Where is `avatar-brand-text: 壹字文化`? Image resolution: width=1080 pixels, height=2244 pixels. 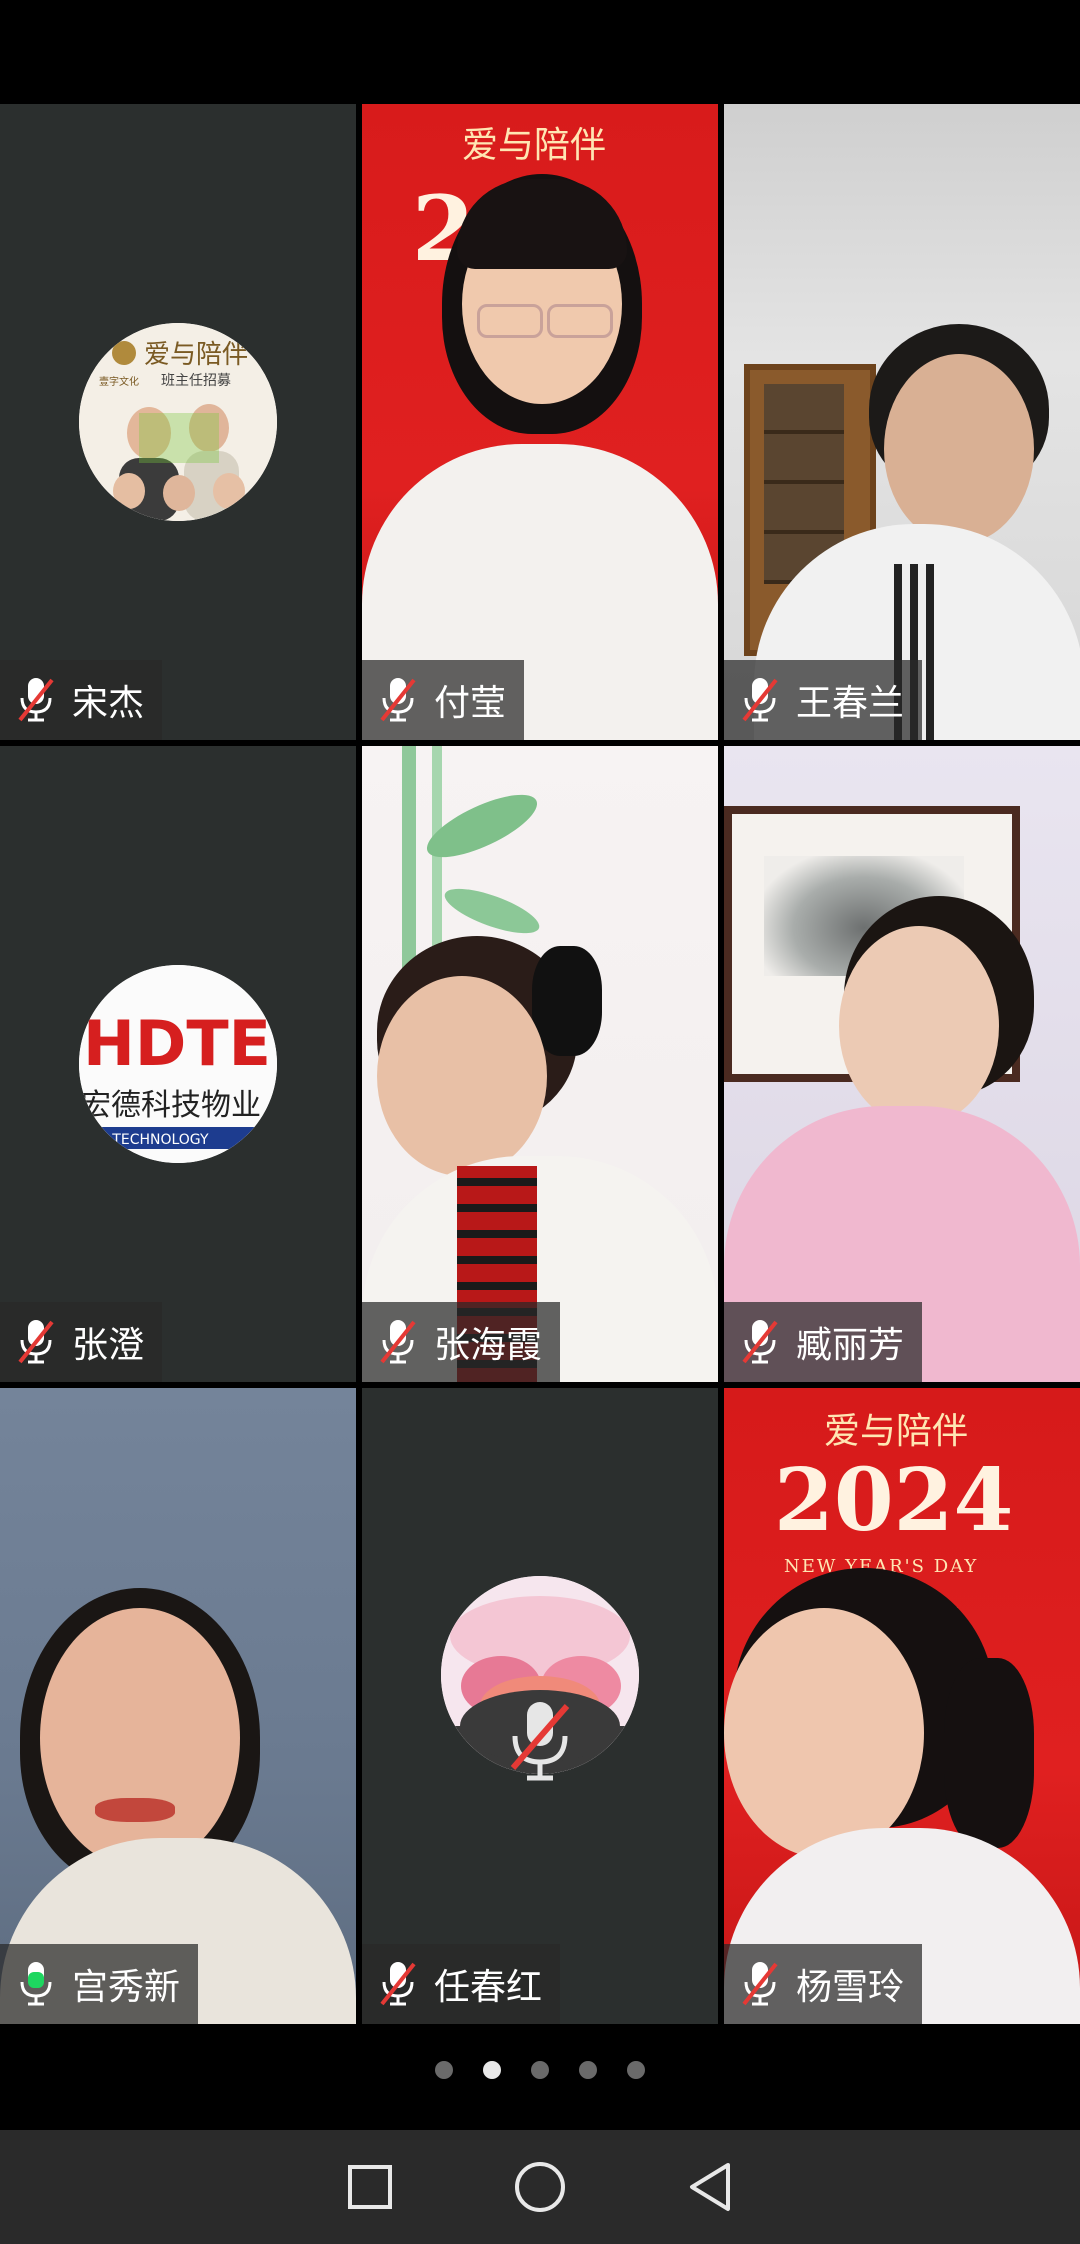
avatar-brand-text: 壹字文化 is located at coordinates (119, 381).